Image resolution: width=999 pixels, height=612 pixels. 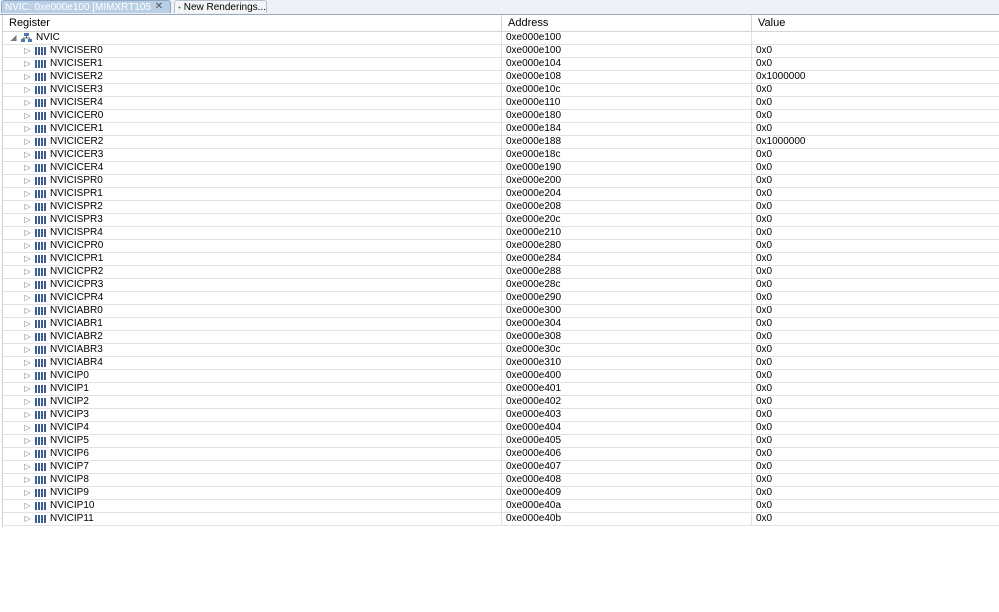 What do you see at coordinates (875, 23) in the screenshot?
I see `column-header-value: Value` at bounding box center [875, 23].